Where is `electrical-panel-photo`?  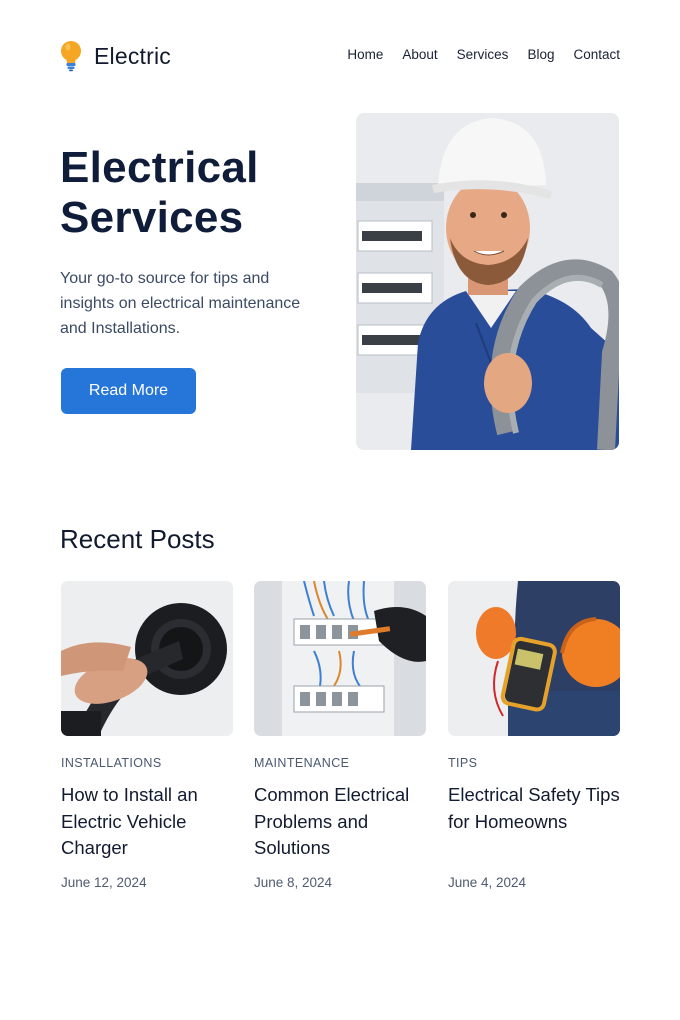
electrical-panel-photo is located at coordinates (340, 658).